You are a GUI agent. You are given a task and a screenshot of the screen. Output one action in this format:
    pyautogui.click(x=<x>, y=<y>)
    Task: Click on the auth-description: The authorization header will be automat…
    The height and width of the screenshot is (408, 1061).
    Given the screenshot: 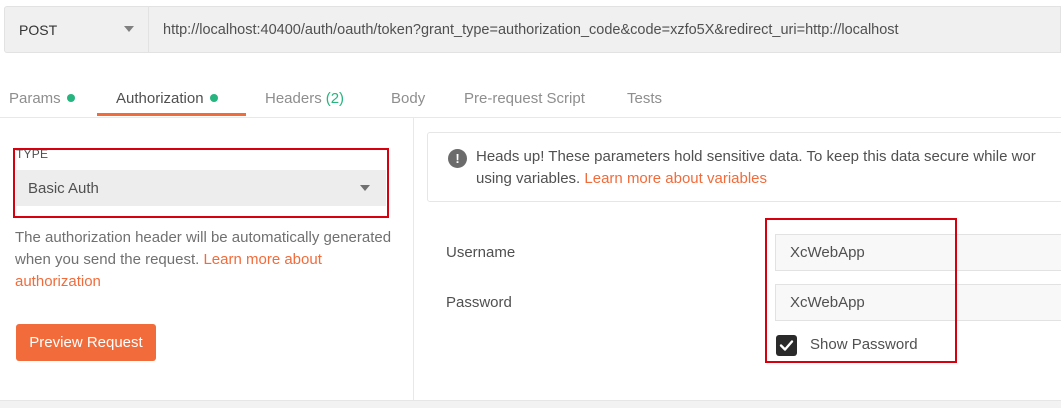 What is the action you would take?
    pyautogui.click(x=205, y=260)
    